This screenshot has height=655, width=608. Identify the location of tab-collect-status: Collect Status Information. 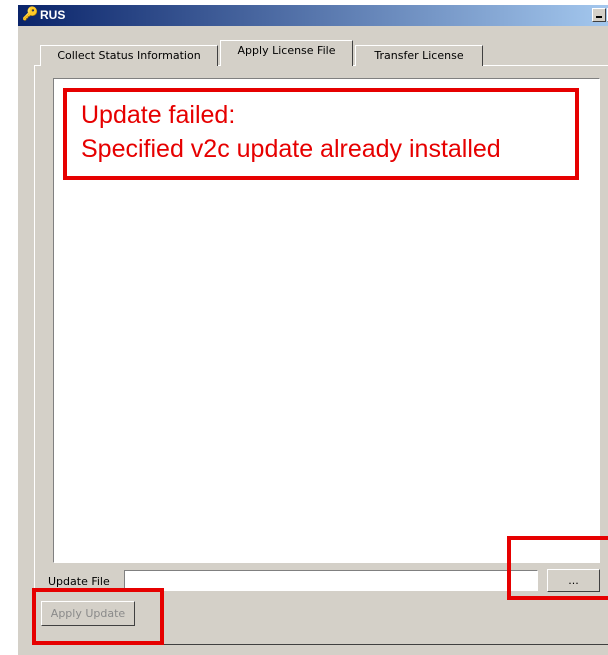
(129, 55).